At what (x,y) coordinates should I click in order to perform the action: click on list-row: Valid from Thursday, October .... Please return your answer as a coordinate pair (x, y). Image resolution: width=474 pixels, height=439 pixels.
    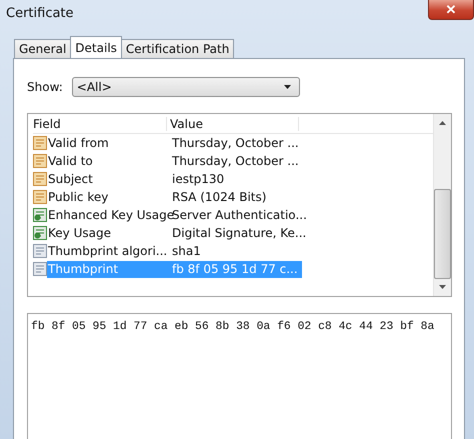
    Looking at the image, I should click on (174, 143).